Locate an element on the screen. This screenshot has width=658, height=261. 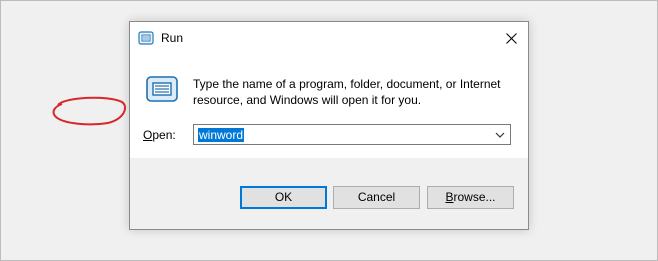
window-title: Run is located at coordinates (172, 38).